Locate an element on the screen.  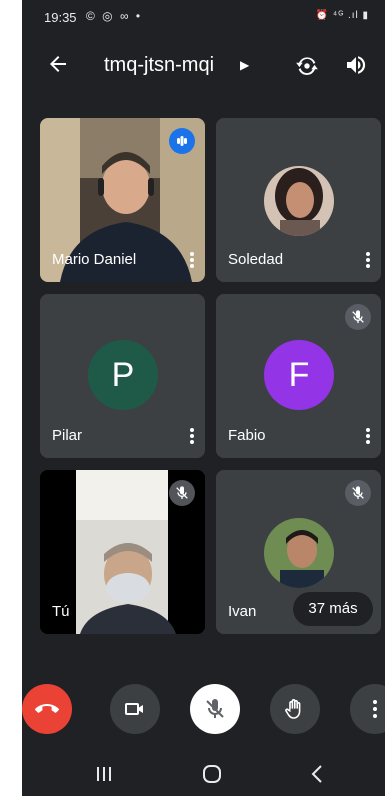
switch-camera-icon is located at coordinates (307, 66).